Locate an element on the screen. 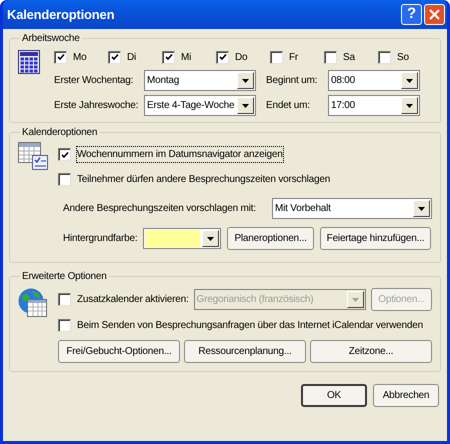  checkbox-label: So is located at coordinates (403, 57).